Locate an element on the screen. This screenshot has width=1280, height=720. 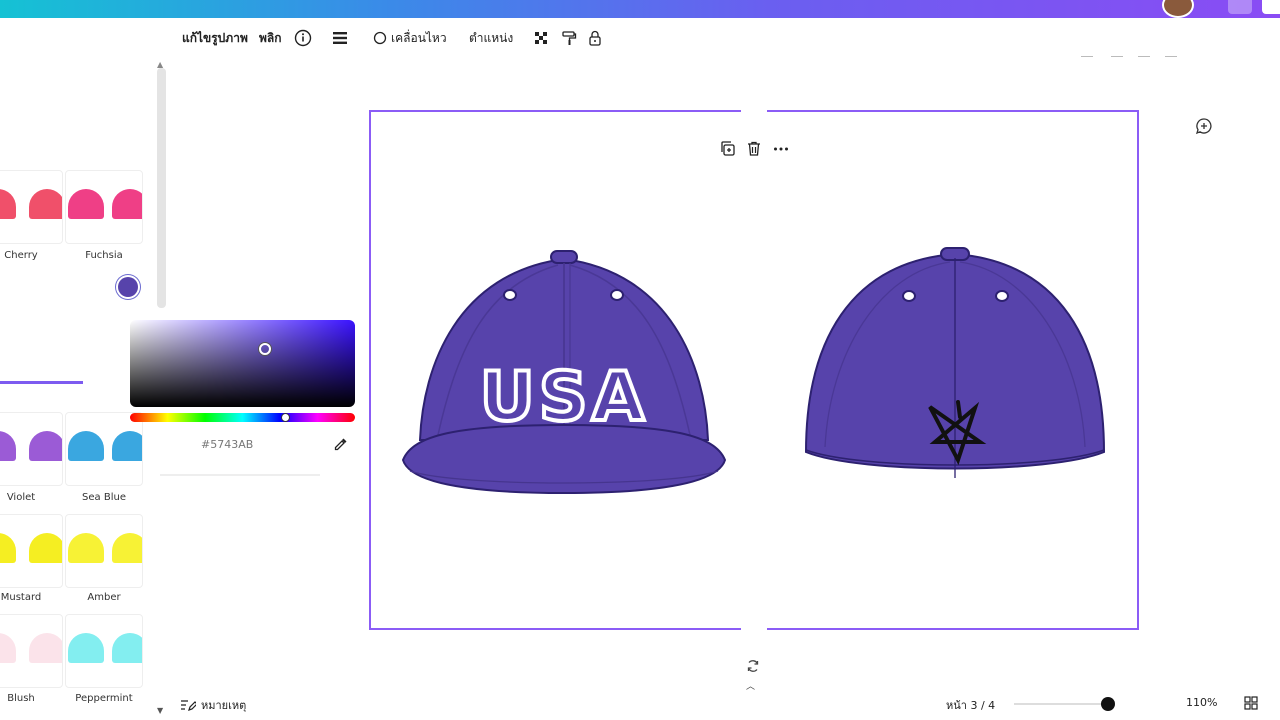
animate-button: เคลื่อนไหว is located at coordinates (410, 38).